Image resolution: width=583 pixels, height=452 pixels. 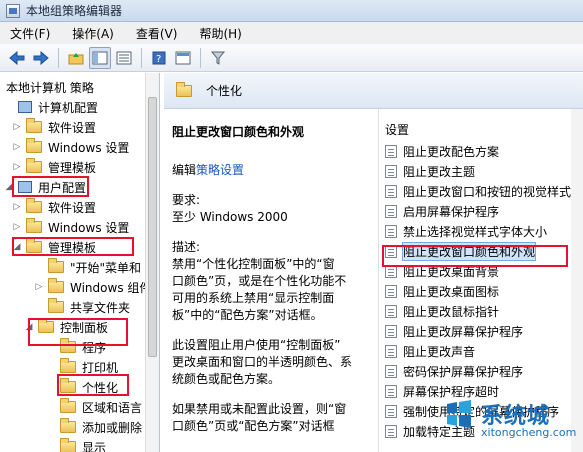 What do you see at coordinates (451, 211) in the screenshot?
I see `setting-item-label: 启用屏幕保护程序` at bounding box center [451, 211].